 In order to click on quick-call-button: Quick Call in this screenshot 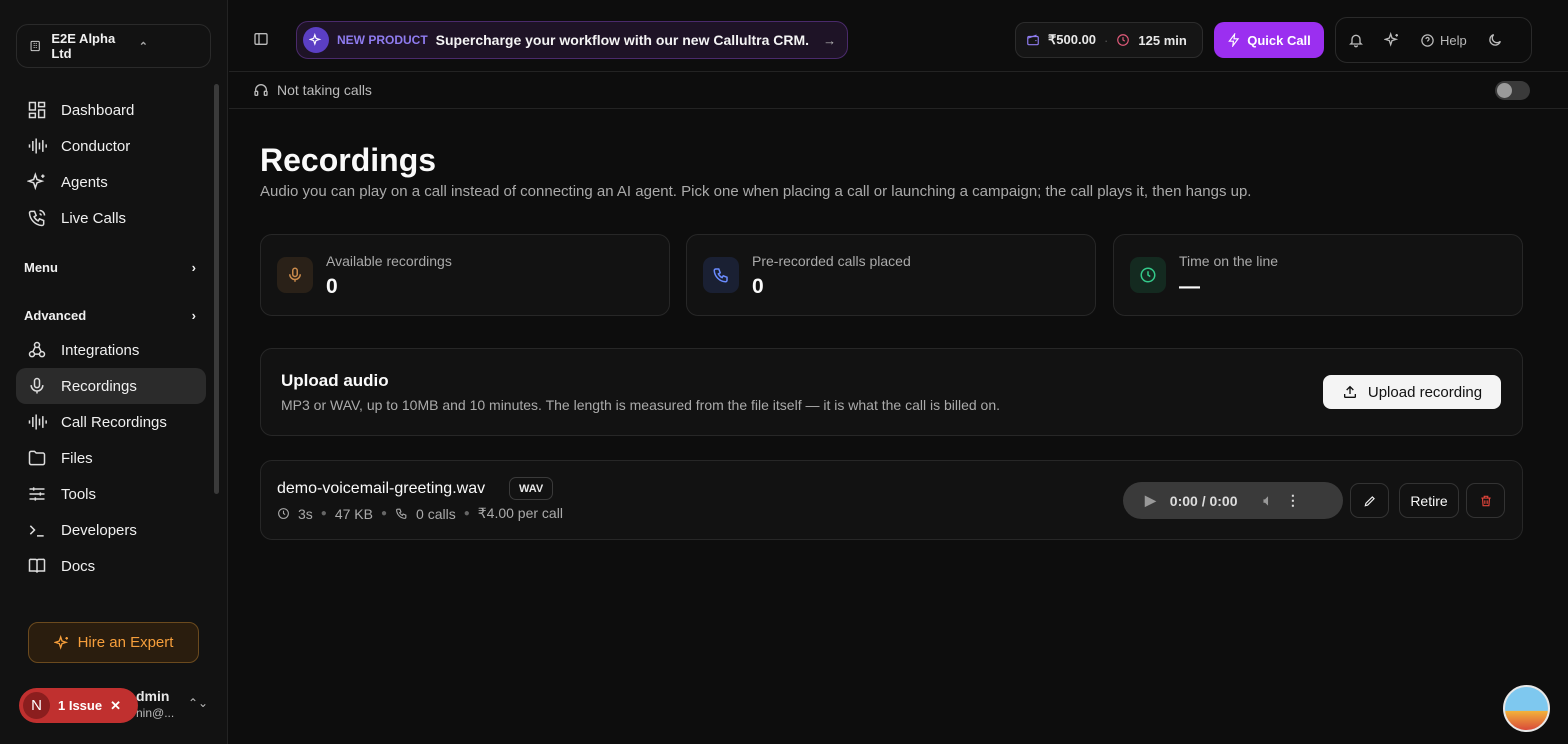, I will do `click(1269, 40)`.